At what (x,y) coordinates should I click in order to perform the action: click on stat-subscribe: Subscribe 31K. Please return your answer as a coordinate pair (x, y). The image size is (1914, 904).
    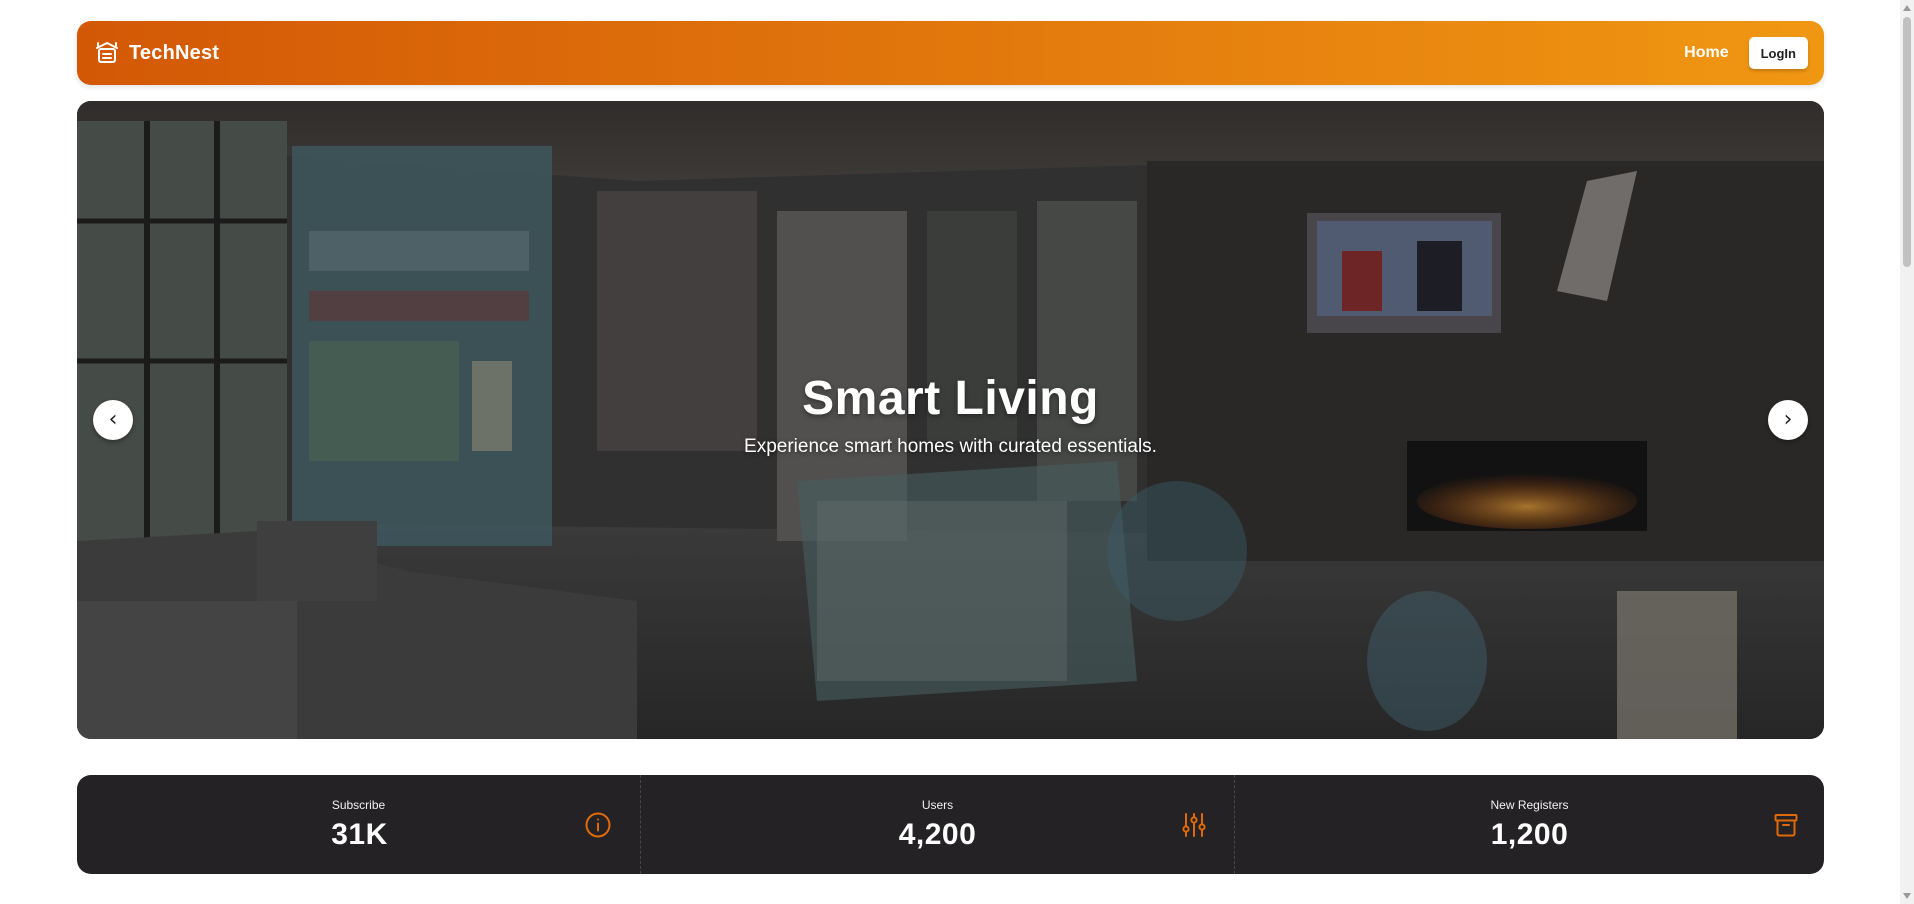
    Looking at the image, I should click on (358, 824).